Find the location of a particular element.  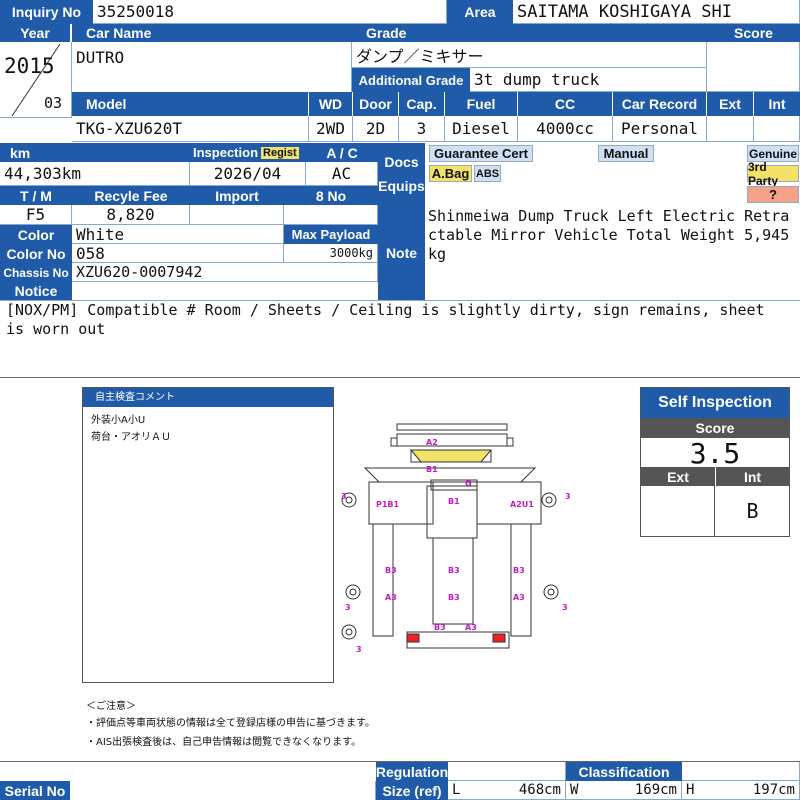

int-value is located at coordinates (777, 129).